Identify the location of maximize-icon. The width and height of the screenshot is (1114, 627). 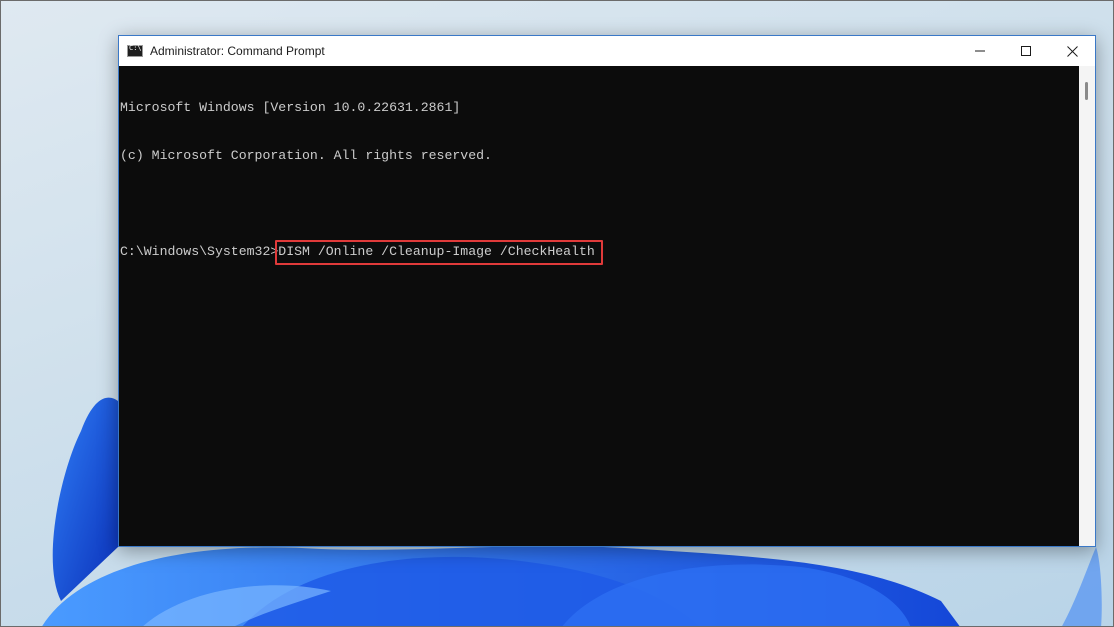
(1026, 51).